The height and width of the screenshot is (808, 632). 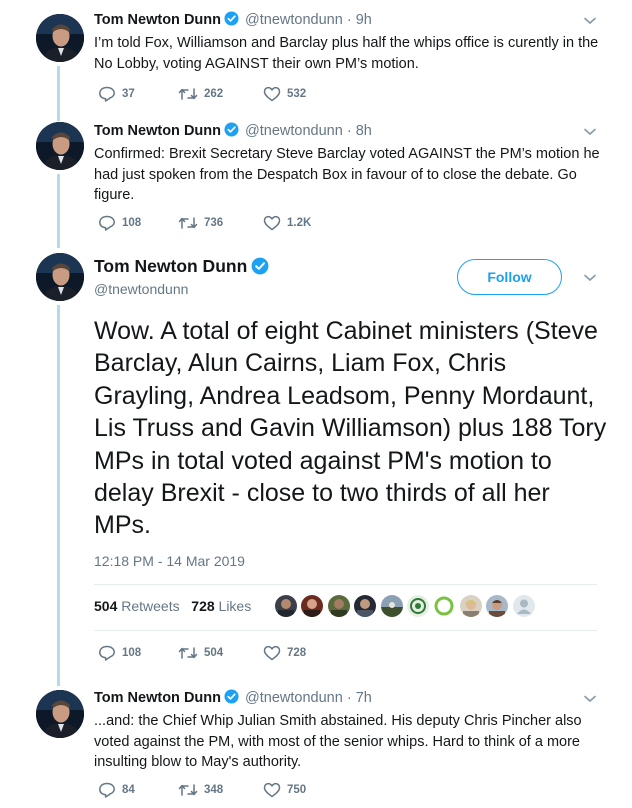 What do you see at coordinates (284, 653) in the screenshot?
I see `like-button: 728` at bounding box center [284, 653].